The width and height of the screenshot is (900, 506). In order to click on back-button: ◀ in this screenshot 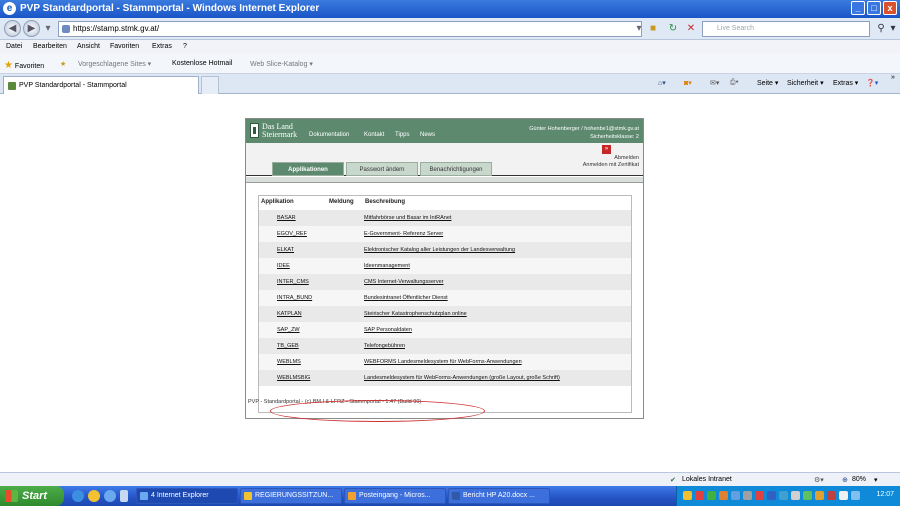, I will do `click(12, 28)`.